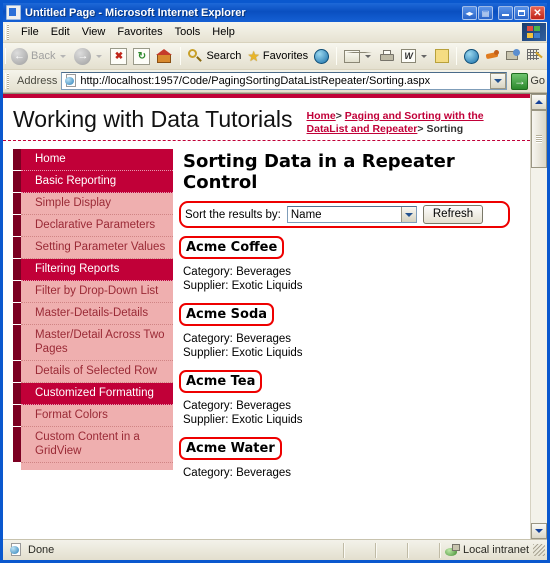 The image size is (550, 563). I want to click on scroll-up-icon, so click(539, 102).